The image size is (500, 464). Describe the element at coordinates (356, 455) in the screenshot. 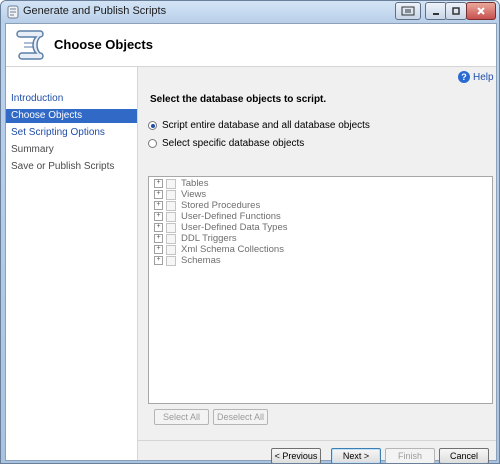

I see `next-button: Next >` at that location.